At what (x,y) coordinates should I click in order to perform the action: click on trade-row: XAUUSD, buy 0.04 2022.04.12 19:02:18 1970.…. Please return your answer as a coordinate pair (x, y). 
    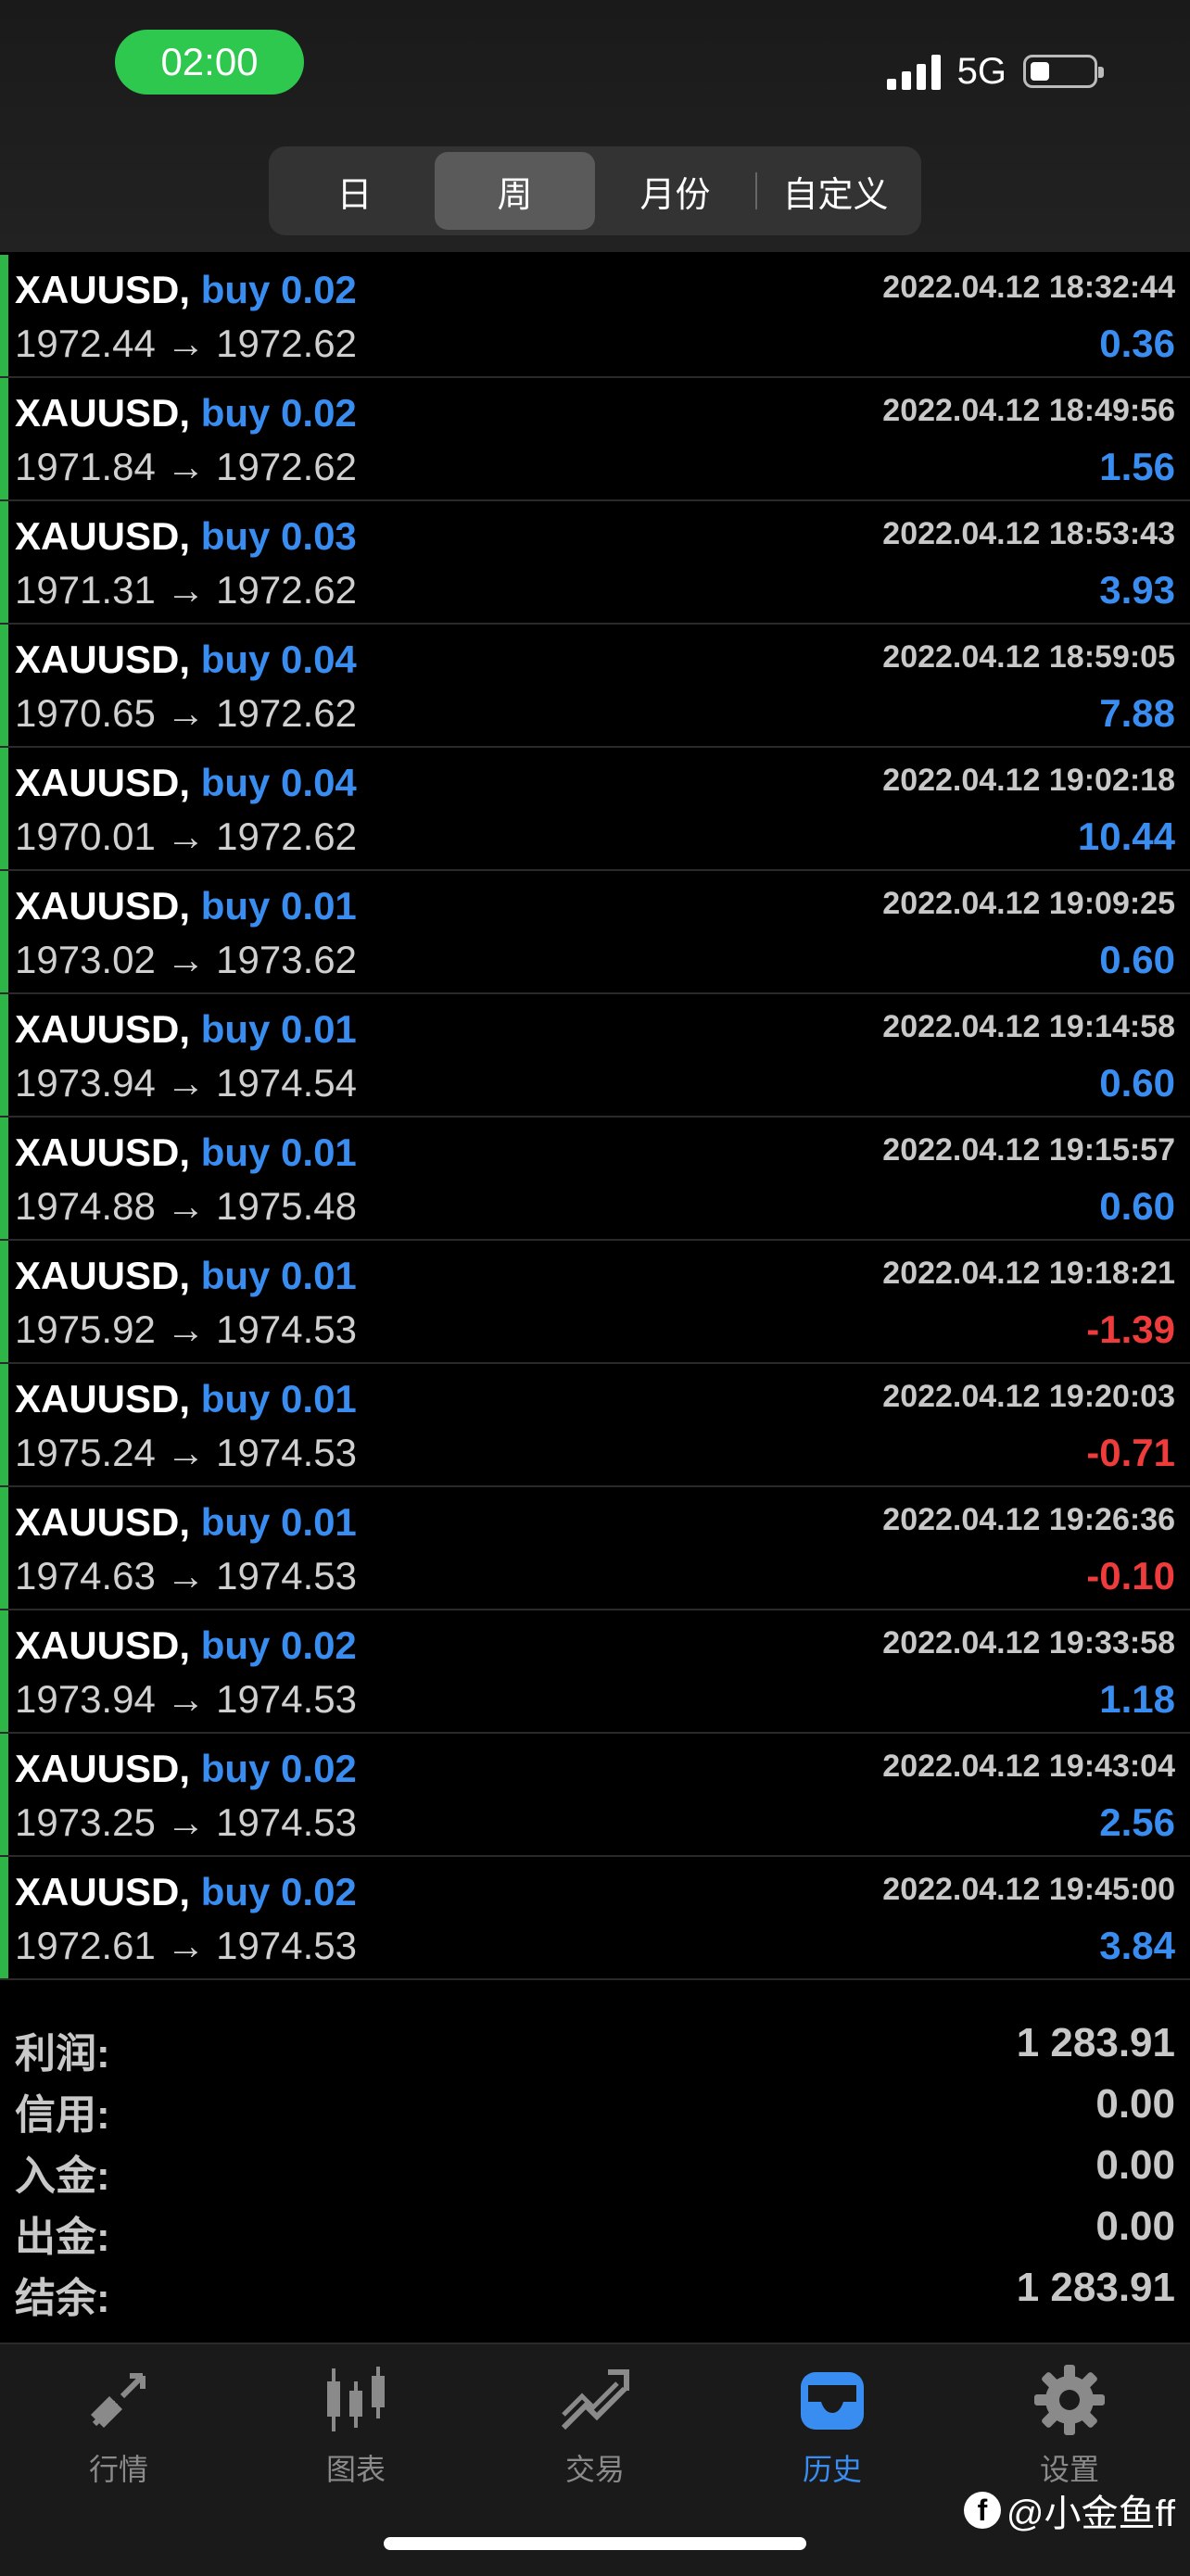
    Looking at the image, I should click on (595, 809).